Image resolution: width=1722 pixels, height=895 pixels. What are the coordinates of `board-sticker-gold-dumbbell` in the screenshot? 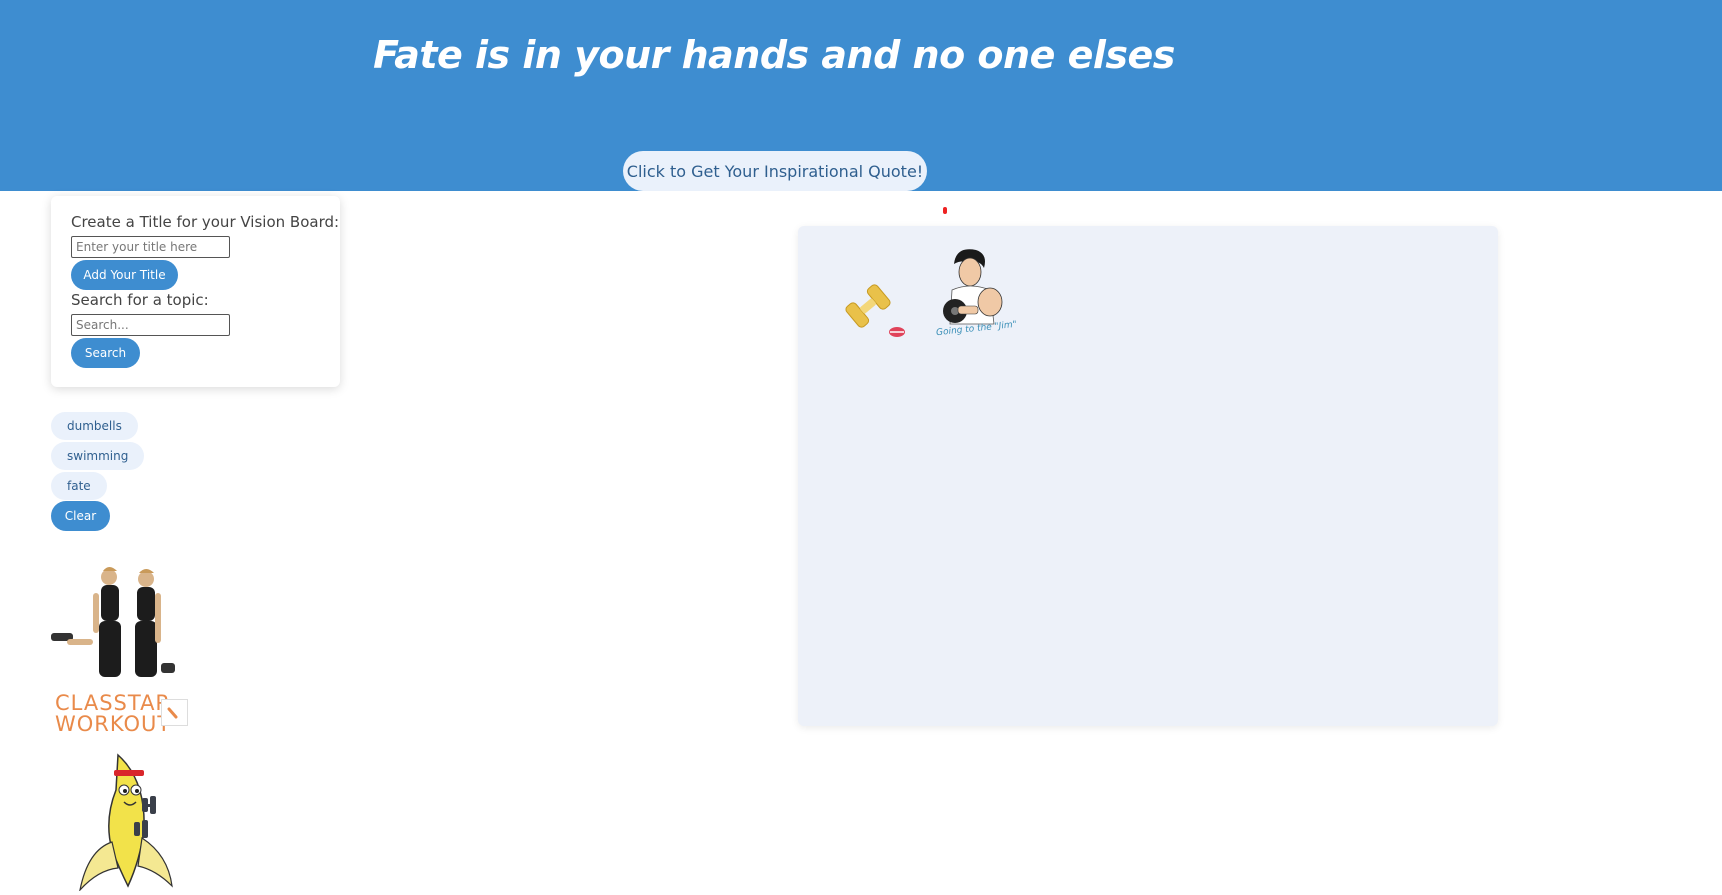 It's located at (868, 306).